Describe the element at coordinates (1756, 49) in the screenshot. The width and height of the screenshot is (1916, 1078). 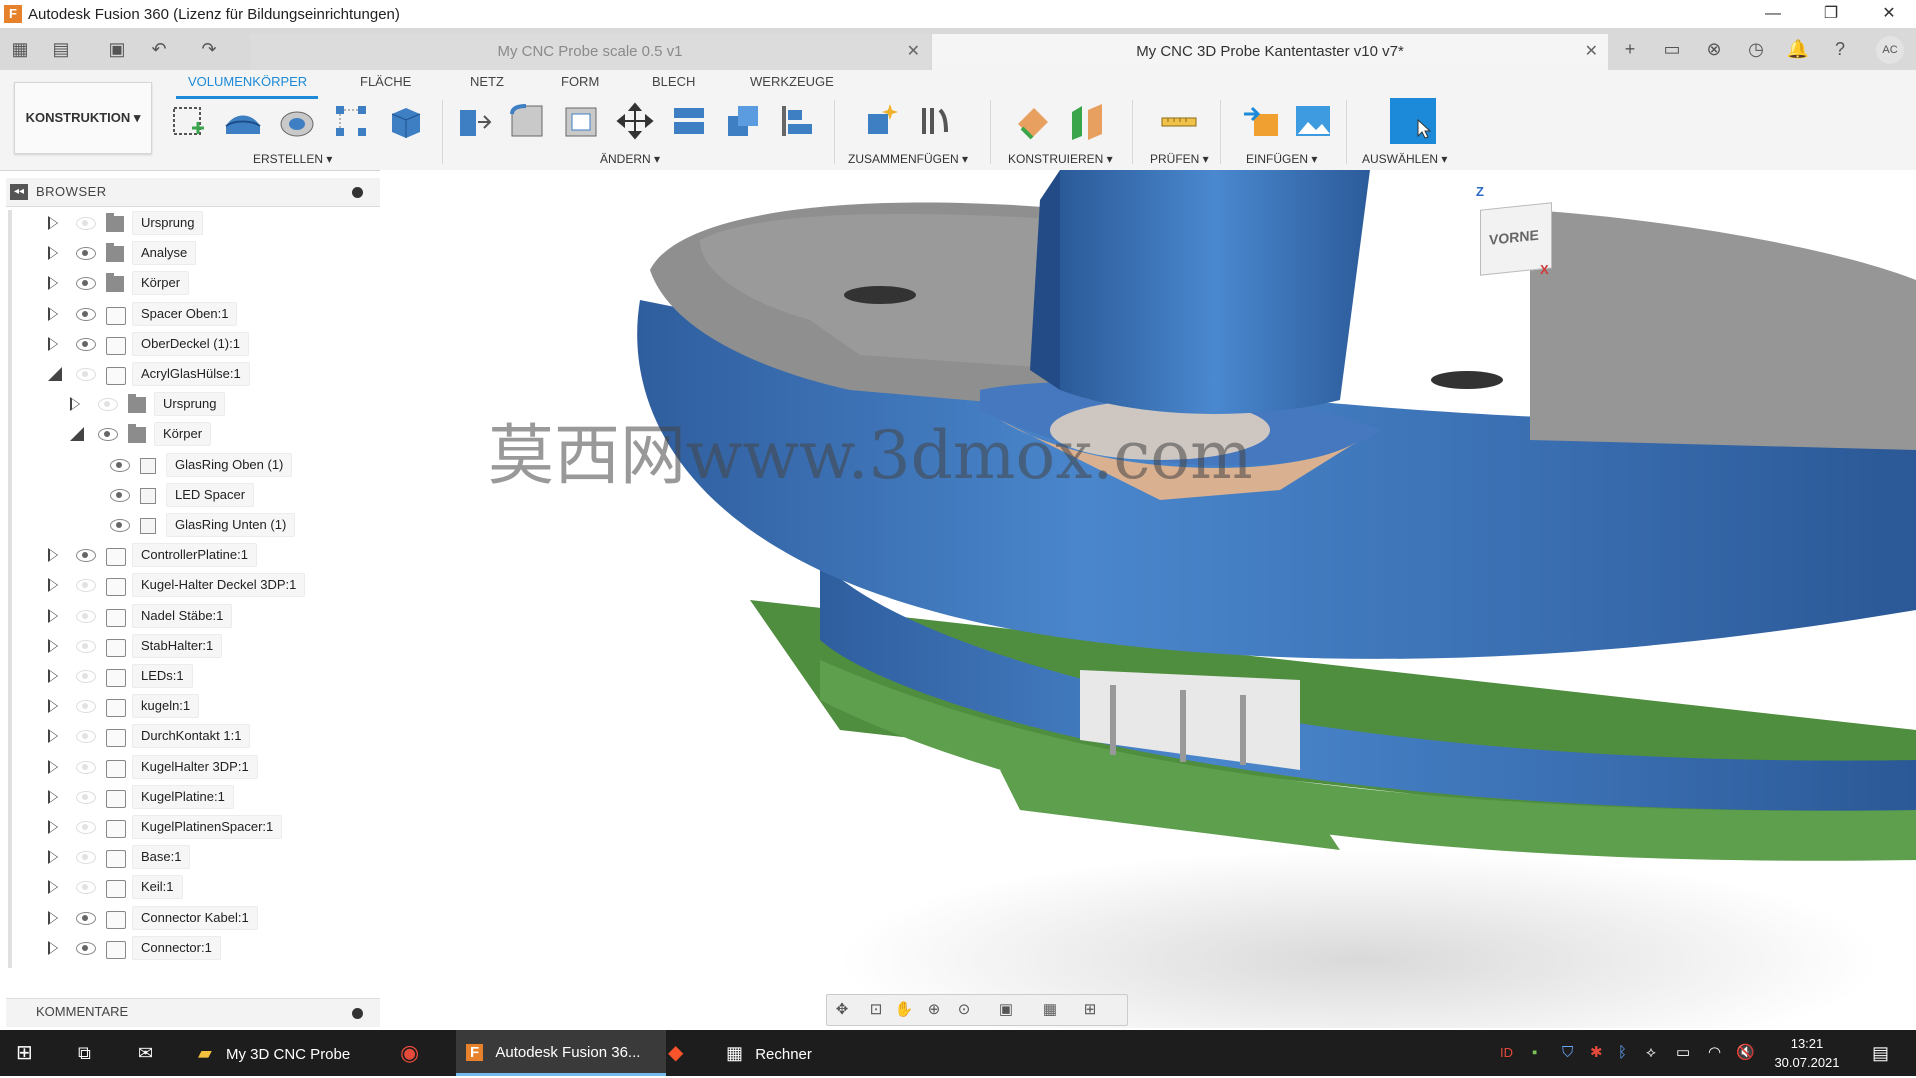
I see `history-icon: ◷` at that location.